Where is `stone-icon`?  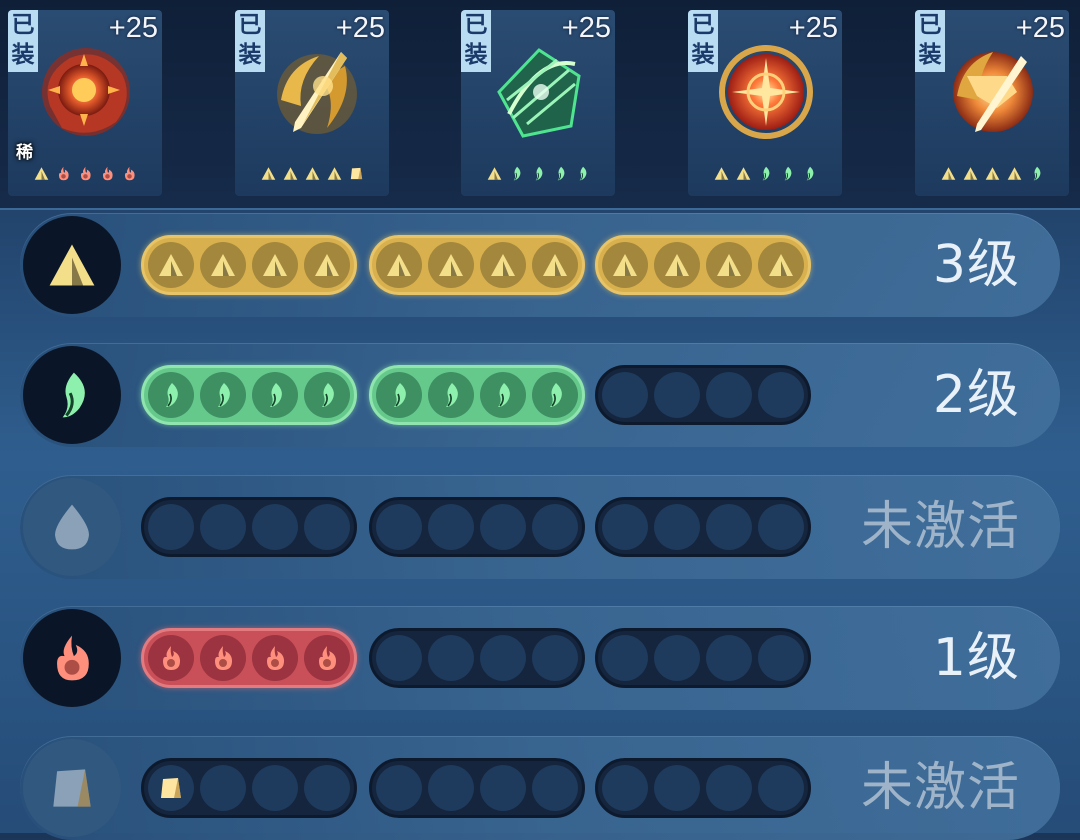
stone-icon is located at coordinates (72, 788).